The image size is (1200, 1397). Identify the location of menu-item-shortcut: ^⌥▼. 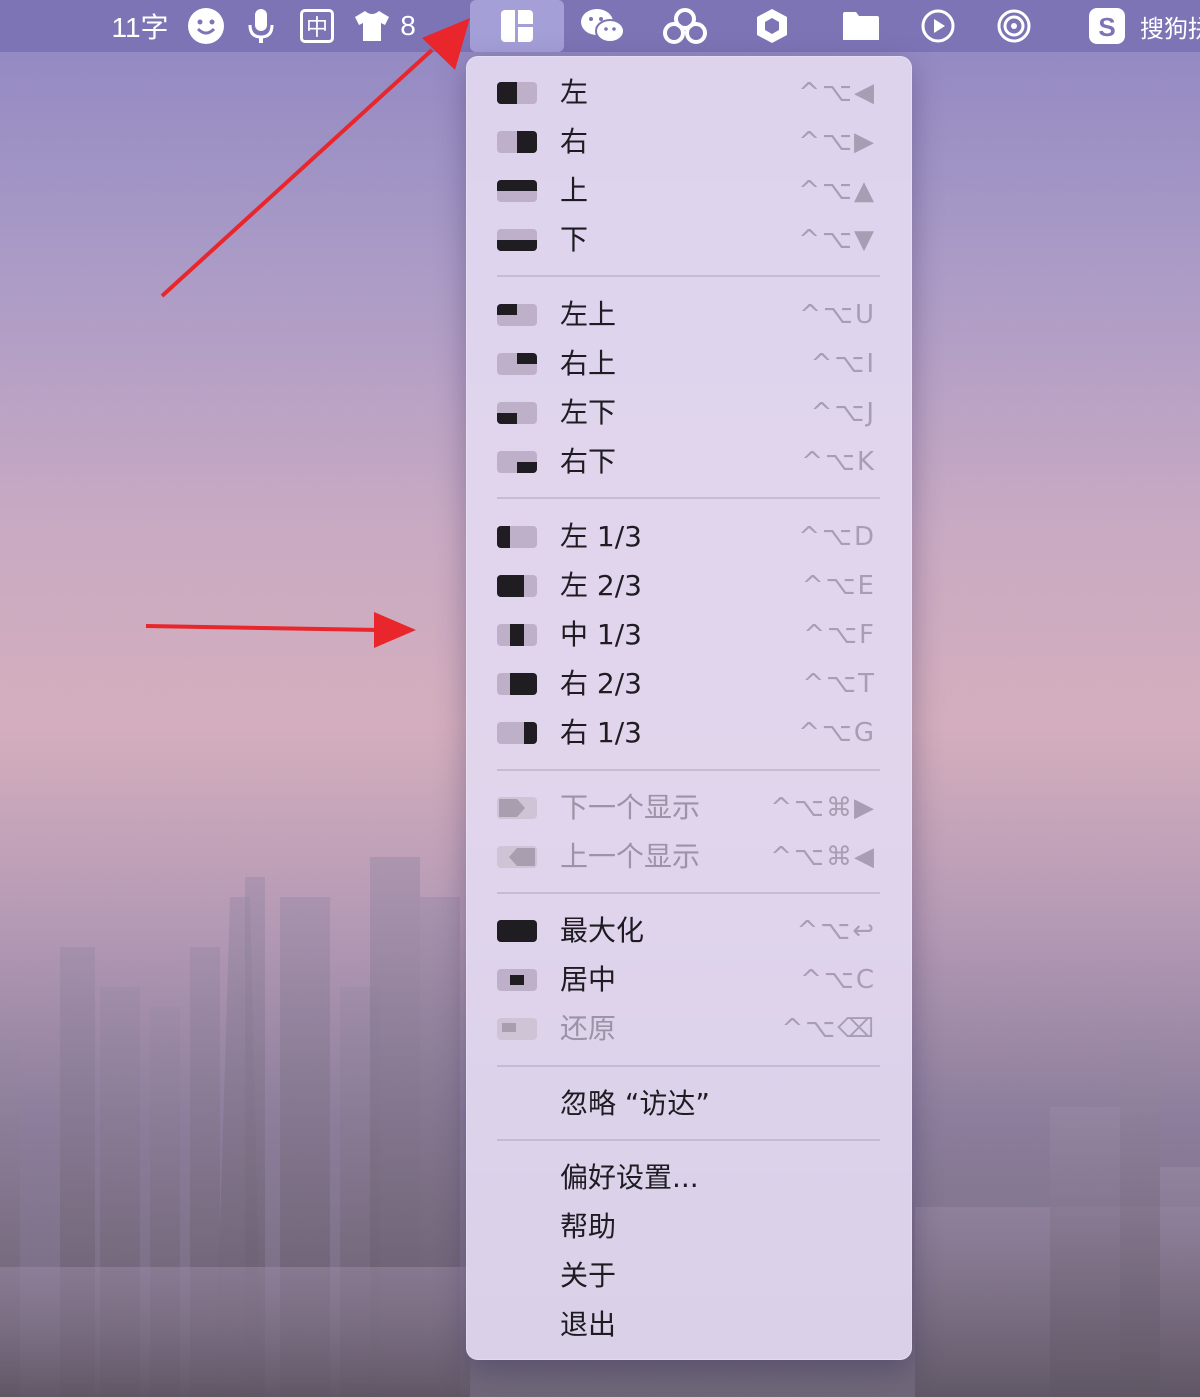
(837, 240).